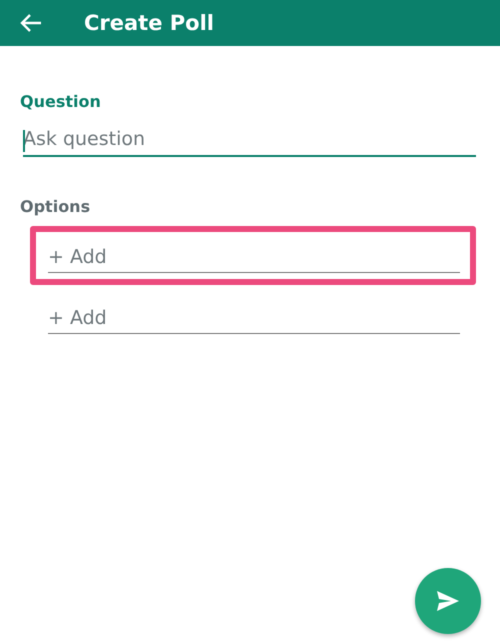  I want to click on question-field: Ask question, so click(249, 141).